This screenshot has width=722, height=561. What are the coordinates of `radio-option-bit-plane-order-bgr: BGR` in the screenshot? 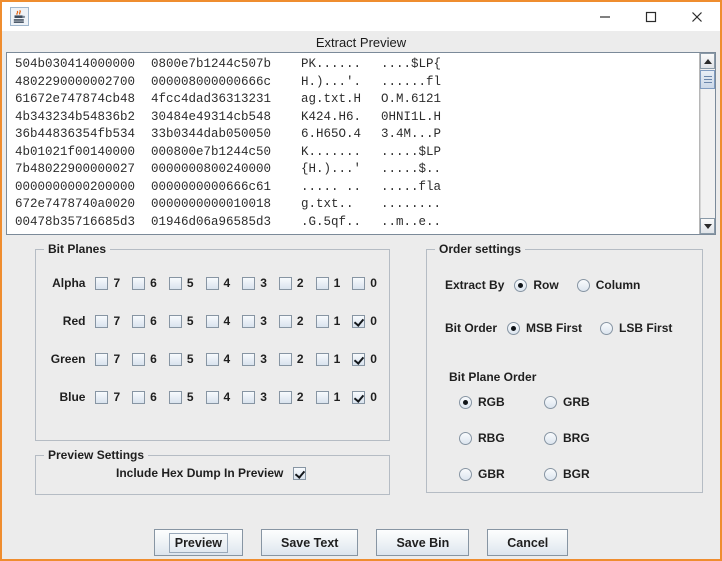 It's located at (586, 474).